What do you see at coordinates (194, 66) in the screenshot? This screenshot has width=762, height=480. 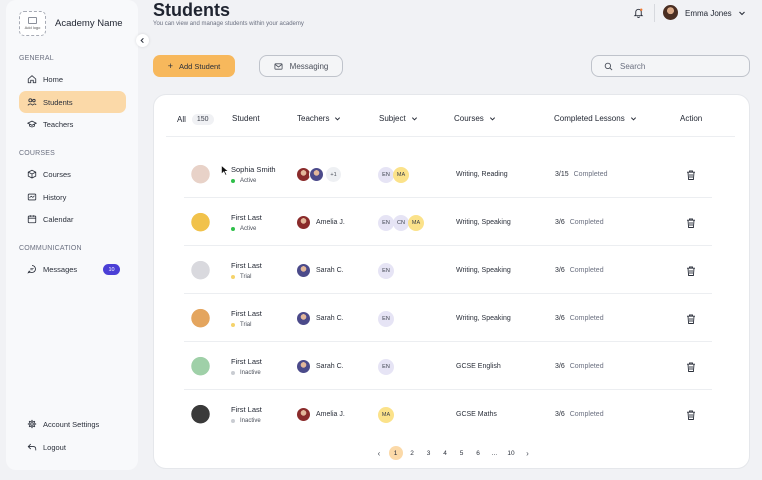 I see `add-student-button: + Add Student` at bounding box center [194, 66].